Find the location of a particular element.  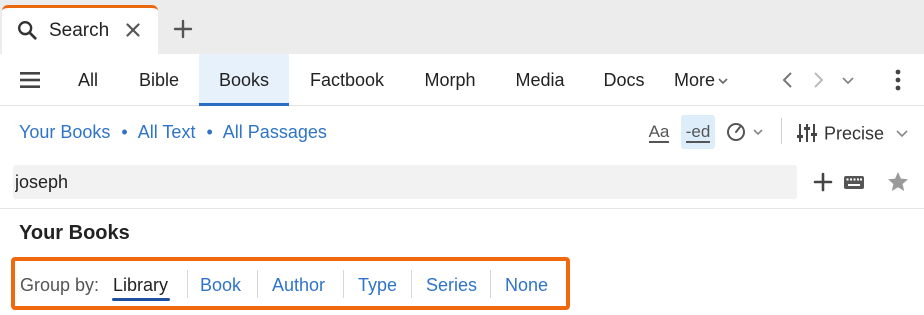

nav-tab-factbook: Factbook is located at coordinates (347, 80).